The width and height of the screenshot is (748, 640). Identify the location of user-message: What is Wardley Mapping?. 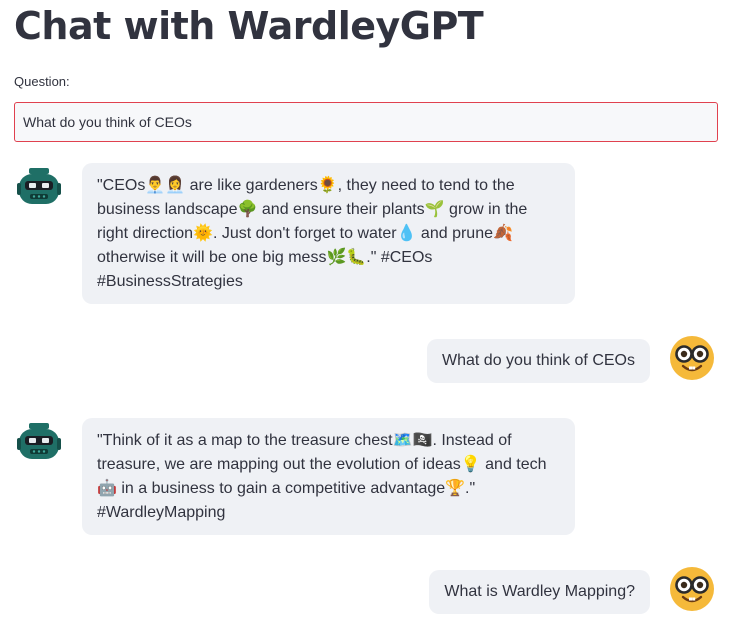
(539, 592).